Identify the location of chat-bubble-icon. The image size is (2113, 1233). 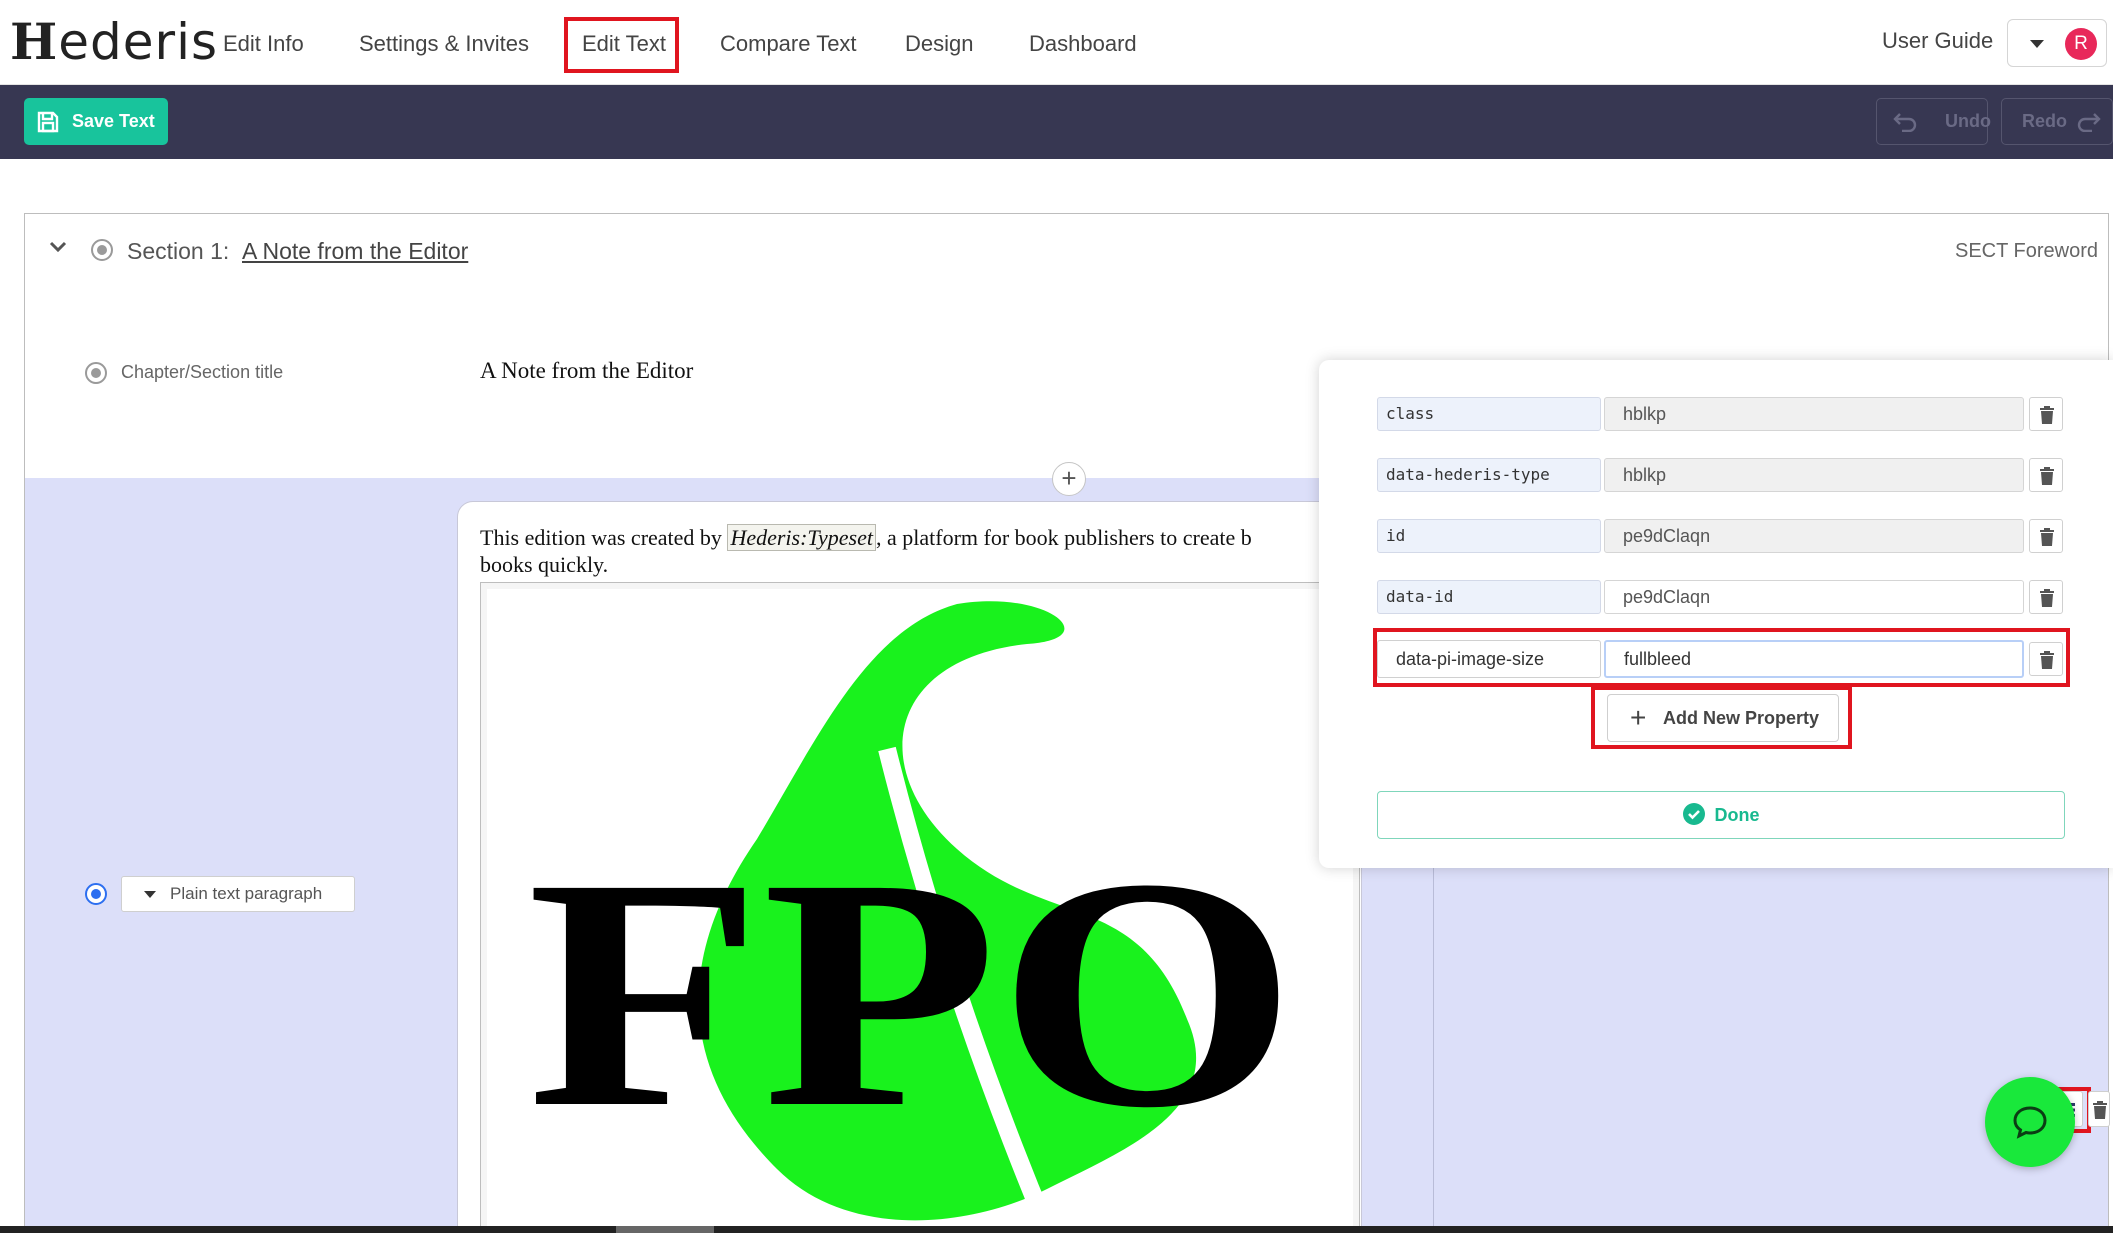
(2030, 1122).